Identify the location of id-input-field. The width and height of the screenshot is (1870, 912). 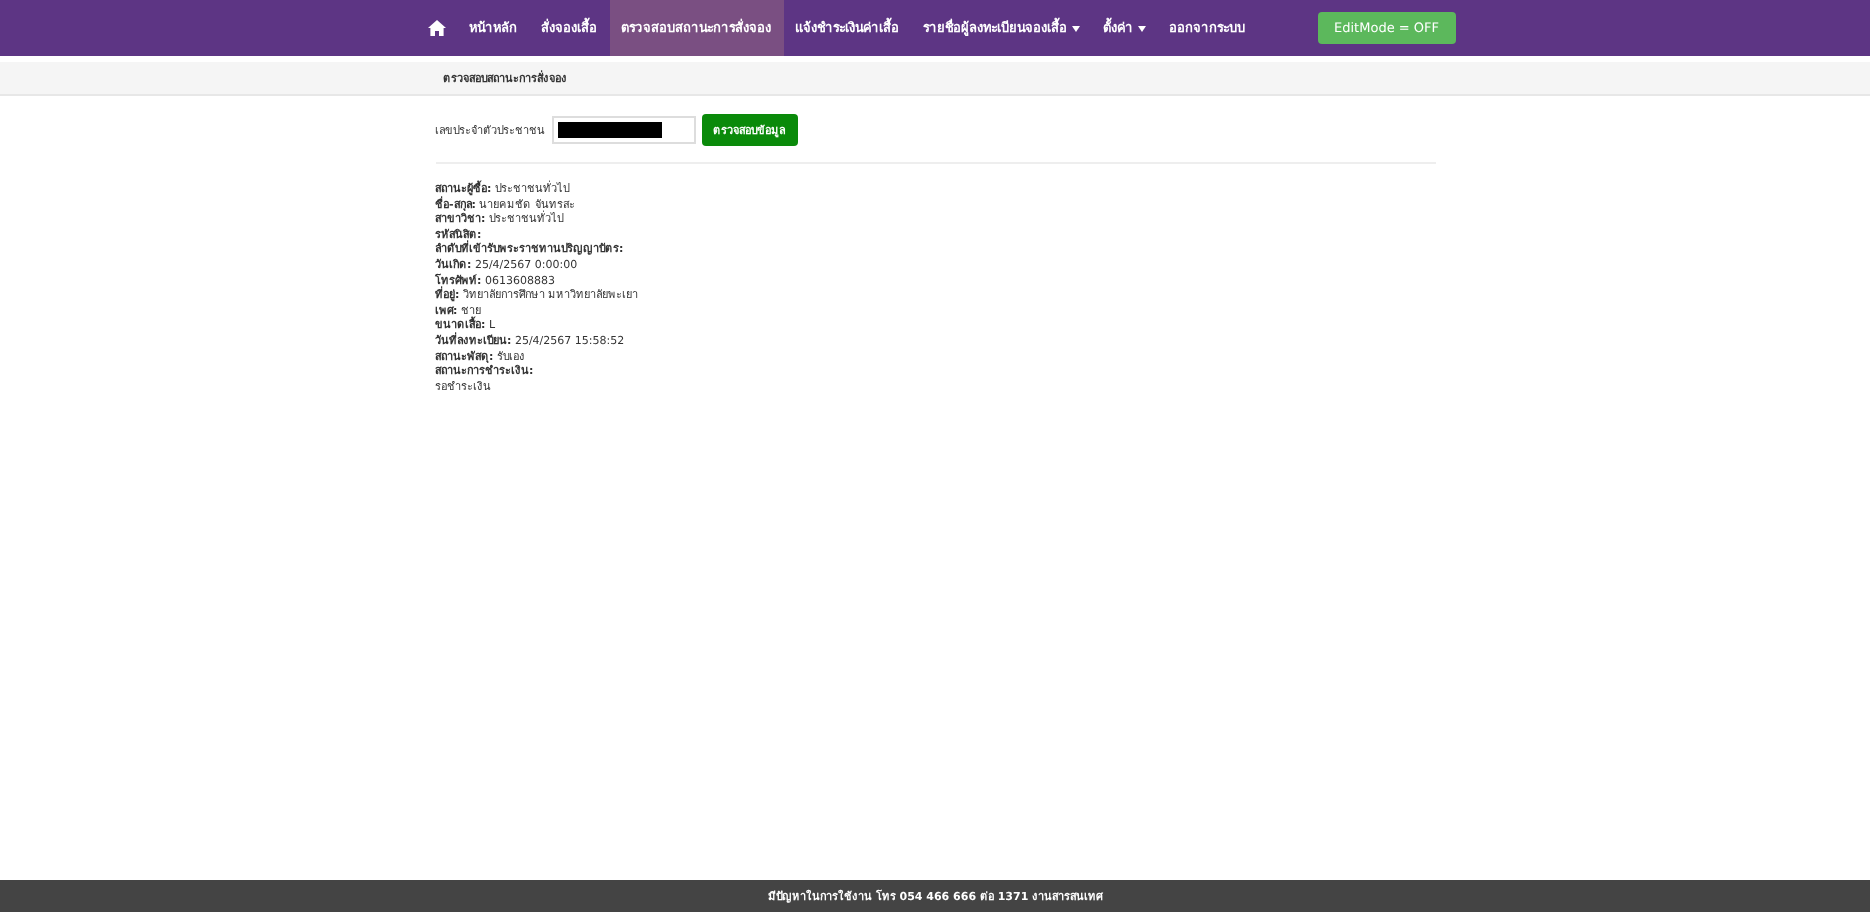
(623, 130).